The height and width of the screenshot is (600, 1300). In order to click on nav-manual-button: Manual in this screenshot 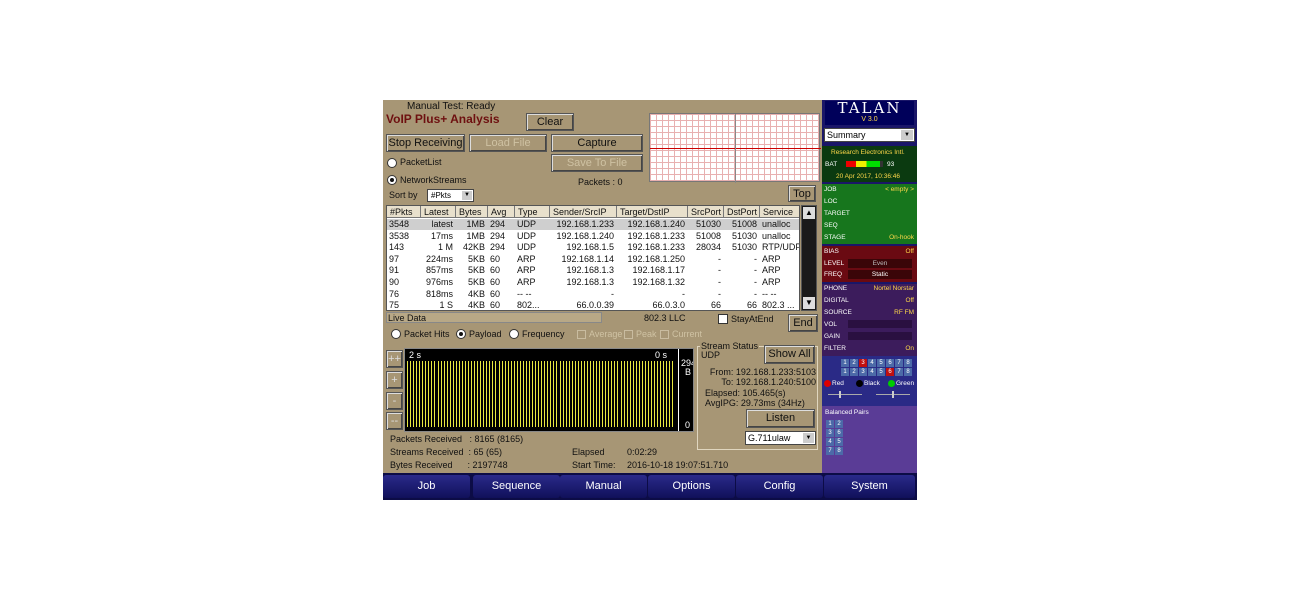, I will do `click(603, 486)`.